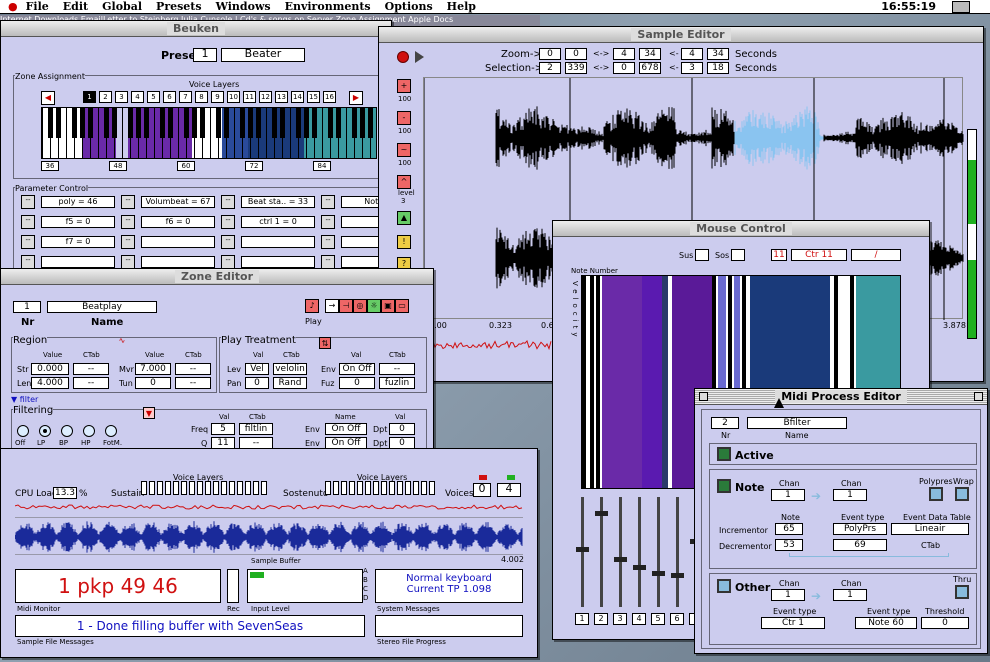  What do you see at coordinates (196, 29) in the screenshot?
I see `beuken-titlebar: Beuken` at bounding box center [196, 29].